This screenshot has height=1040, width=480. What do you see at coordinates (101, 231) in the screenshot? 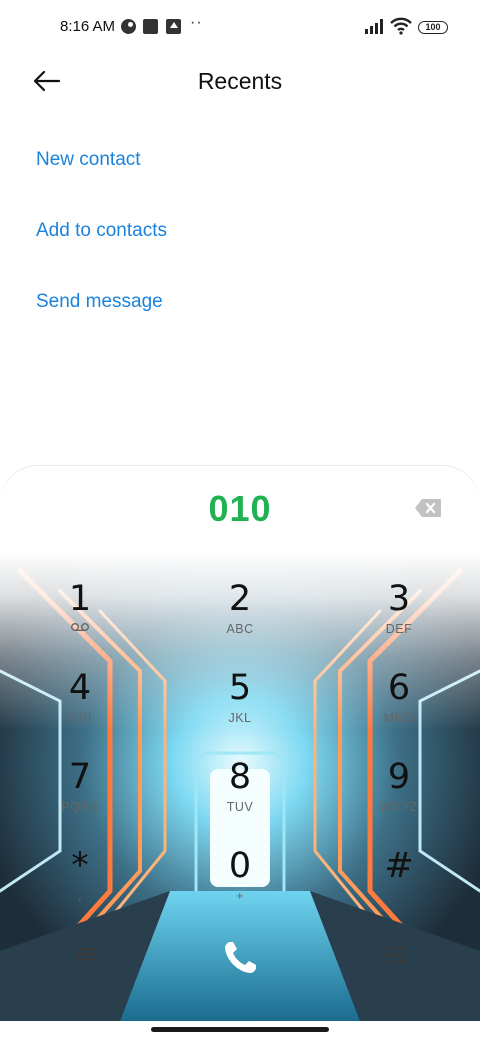
I see `add-to-contacts-link: Add to contacts` at bounding box center [101, 231].